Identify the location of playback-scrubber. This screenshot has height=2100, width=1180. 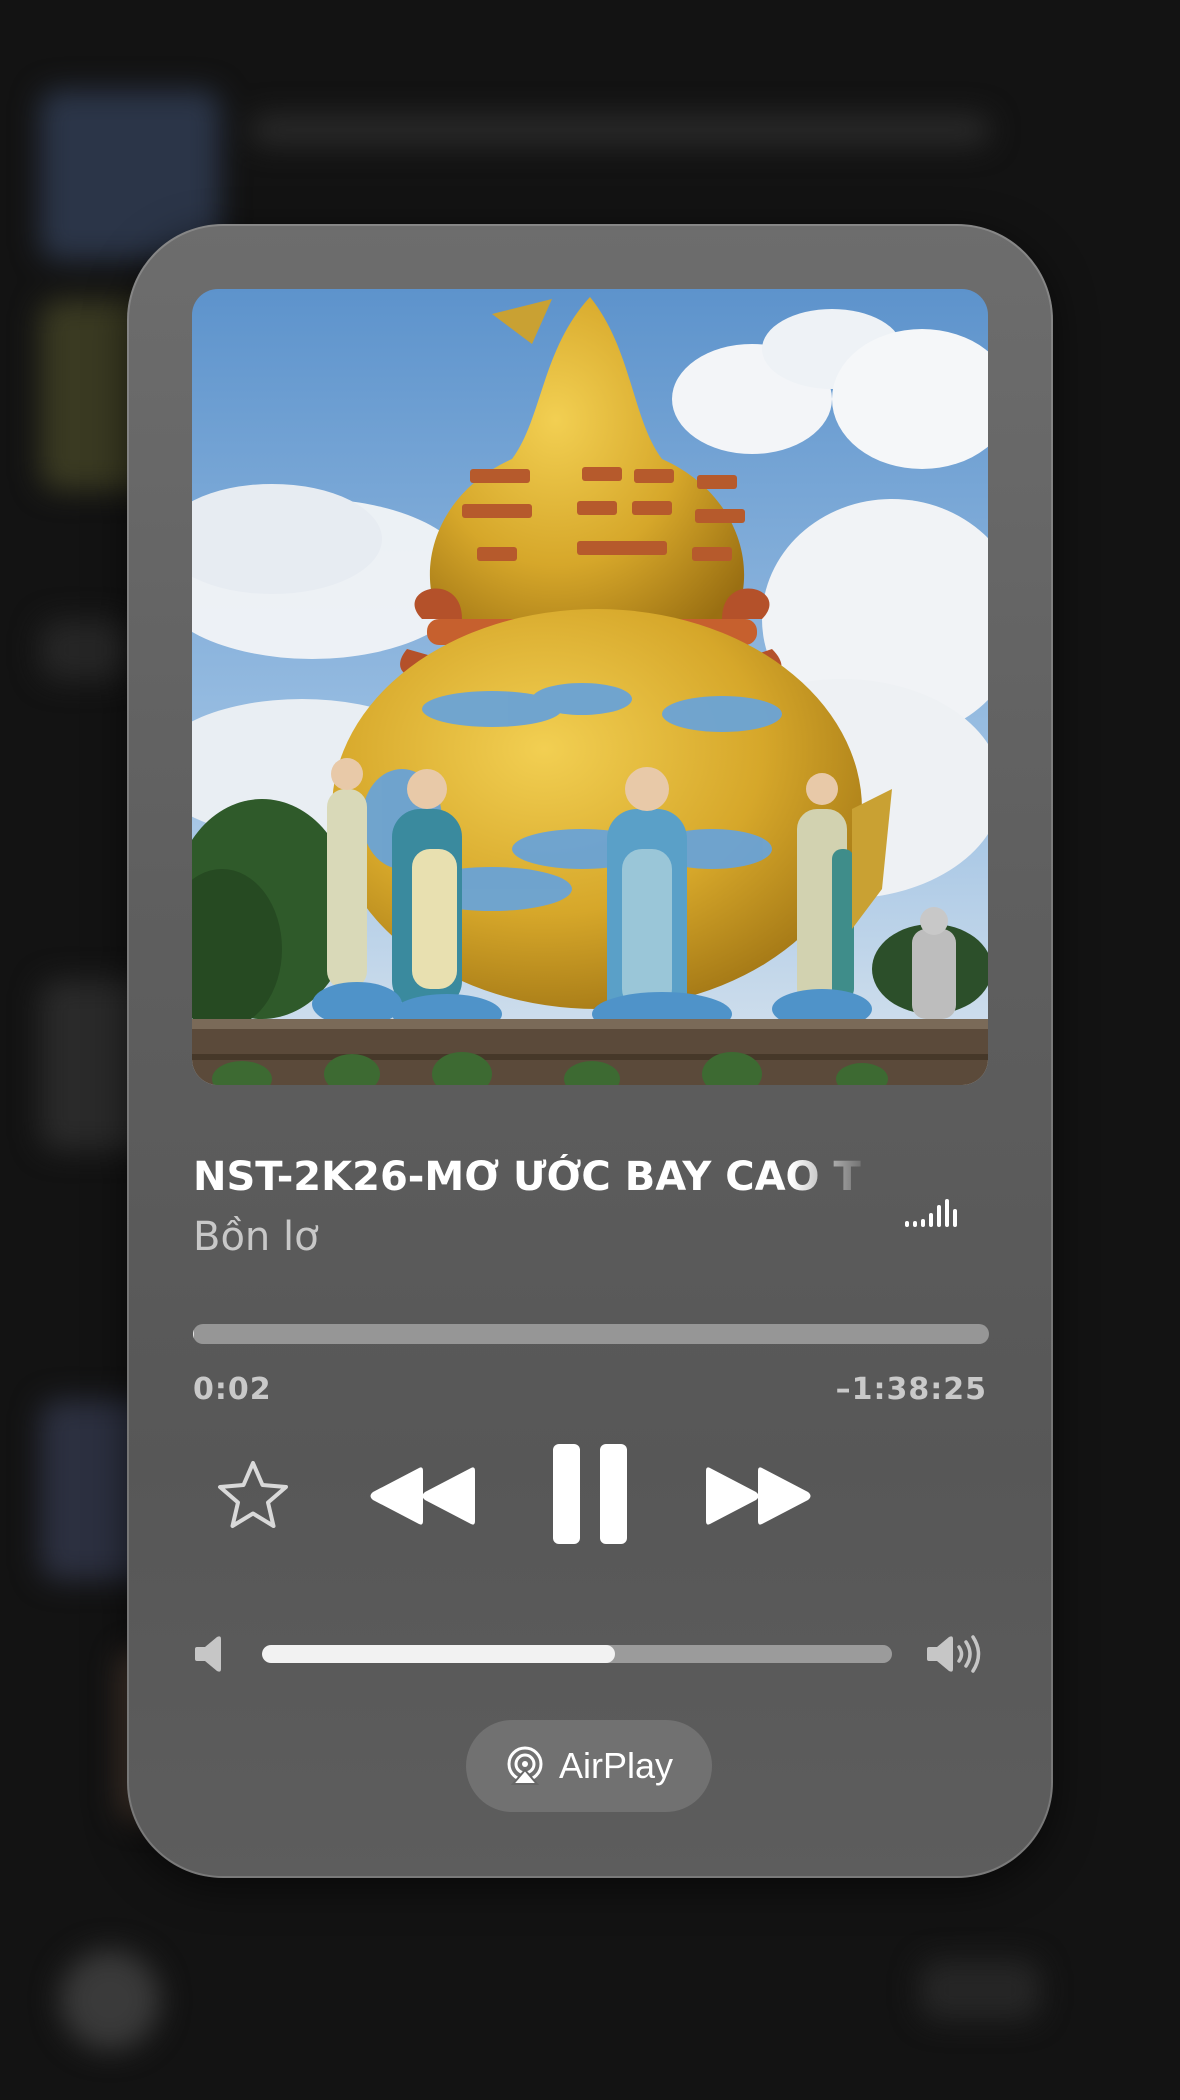
(591, 1334).